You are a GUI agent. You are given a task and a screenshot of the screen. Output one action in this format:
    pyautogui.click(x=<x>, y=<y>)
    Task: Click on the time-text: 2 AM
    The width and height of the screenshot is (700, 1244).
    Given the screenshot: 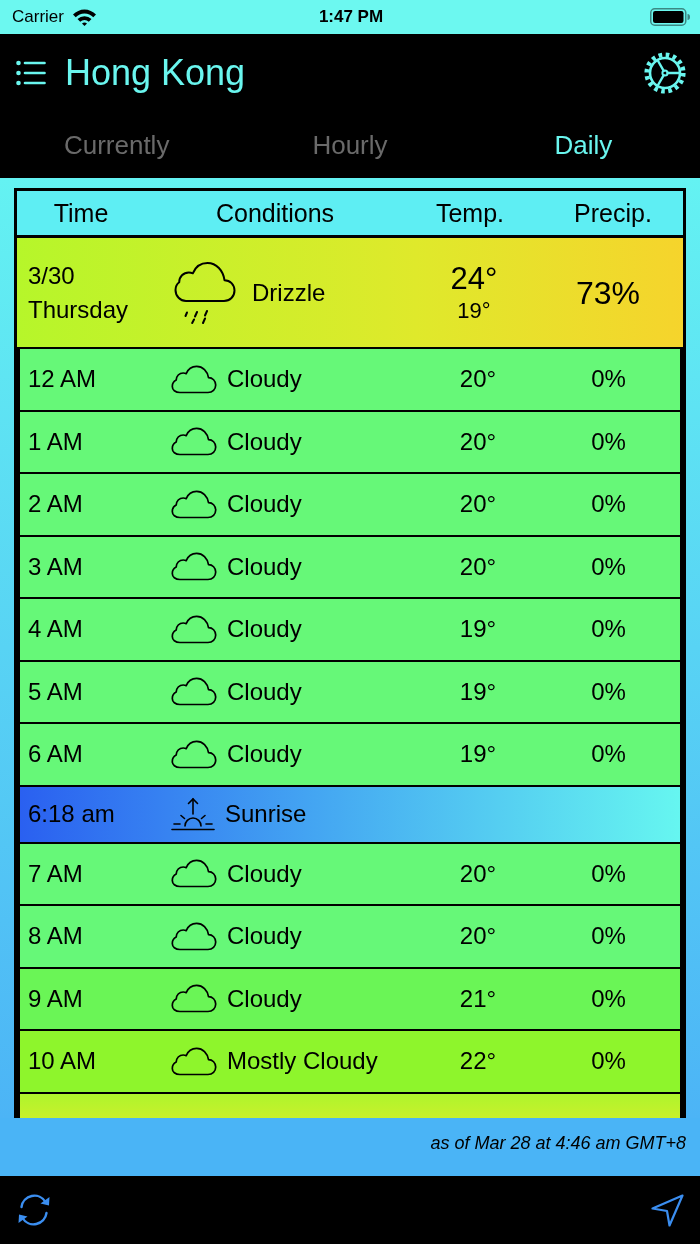 What is the action you would take?
    pyautogui.click(x=56, y=504)
    